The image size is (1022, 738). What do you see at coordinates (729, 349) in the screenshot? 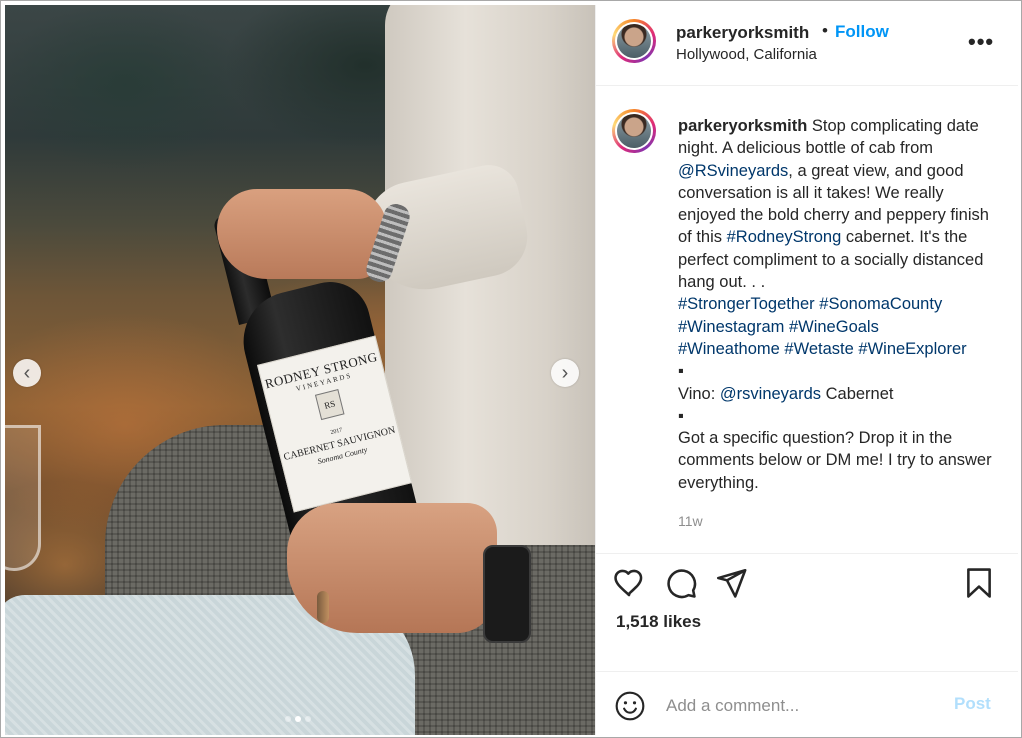
I see `hashtag-link: #Wineathome` at bounding box center [729, 349].